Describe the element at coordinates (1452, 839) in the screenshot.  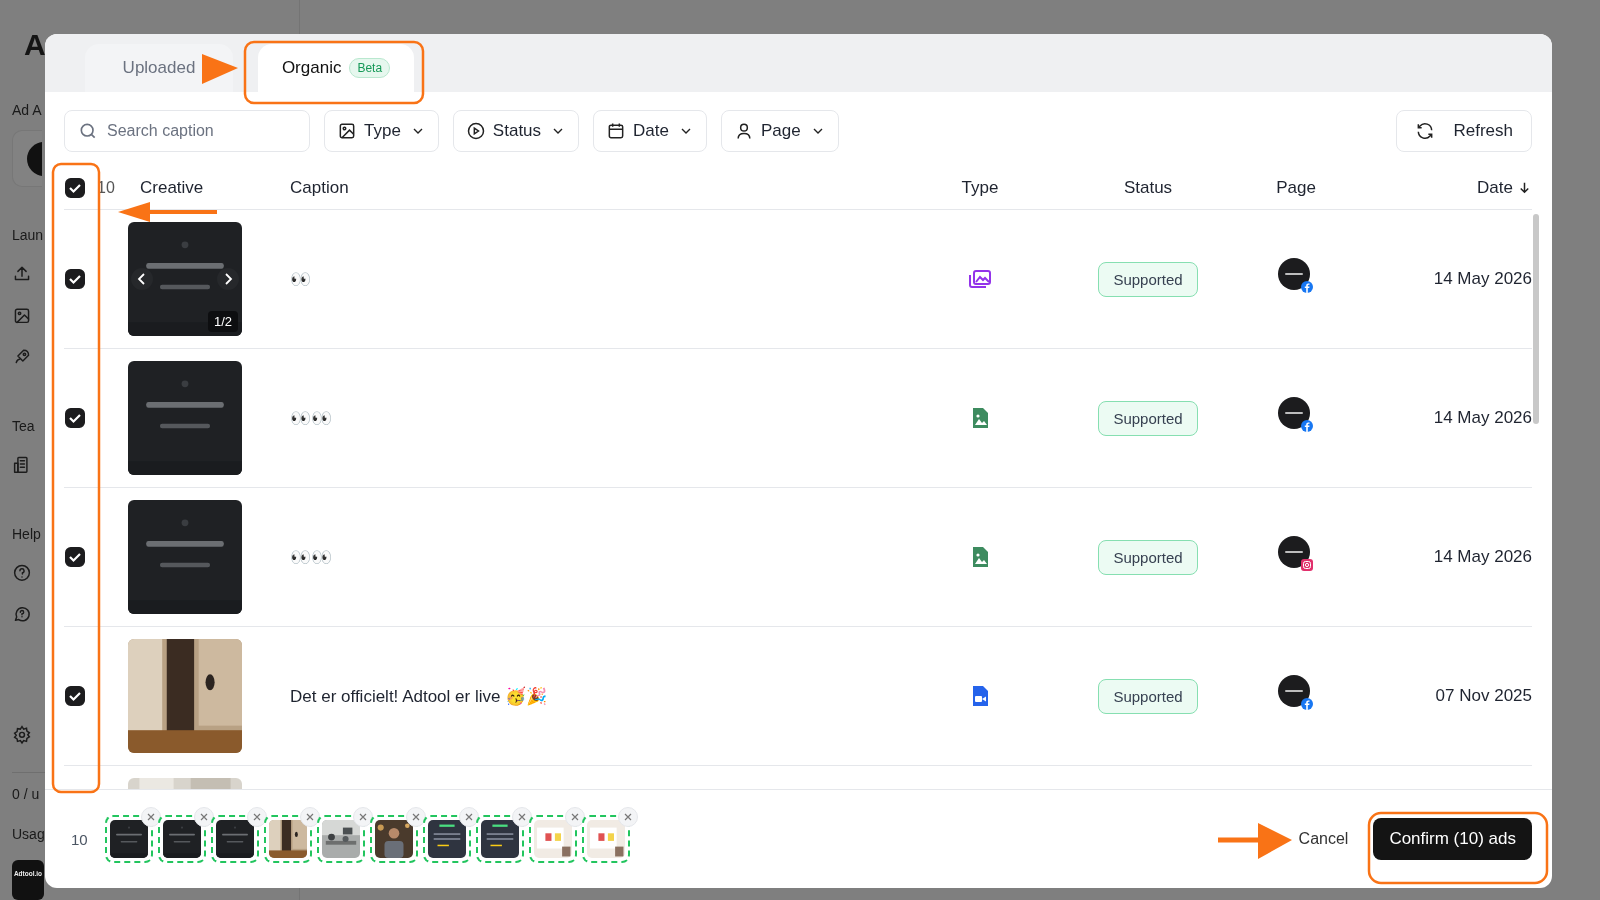
I see `confirm-button: Confirm (10) ads` at that location.